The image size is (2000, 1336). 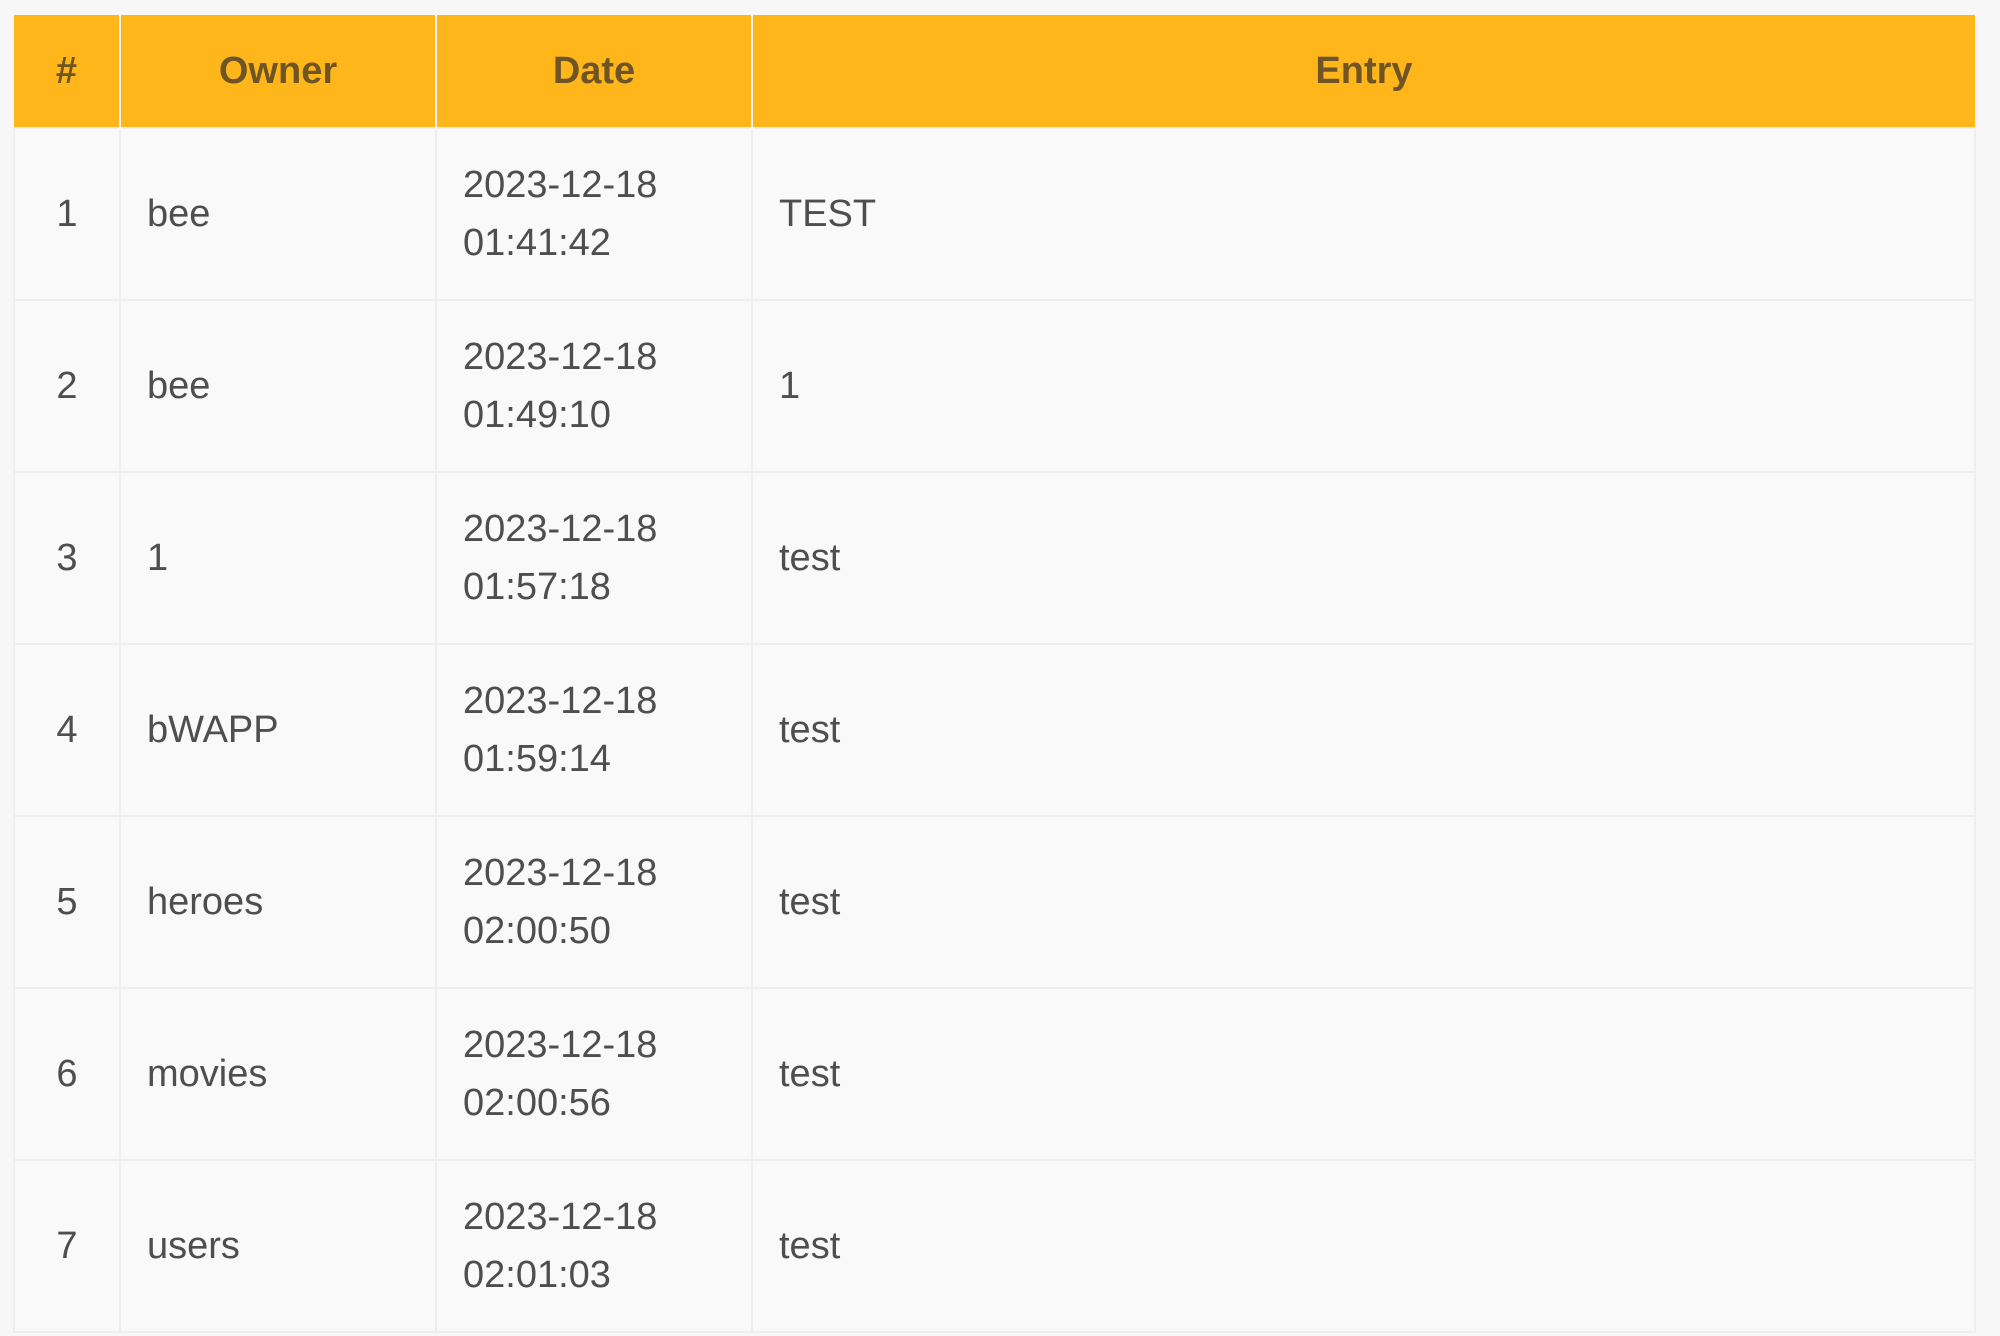 I want to click on row-date-time: 01:57:18, so click(x=537, y=587).